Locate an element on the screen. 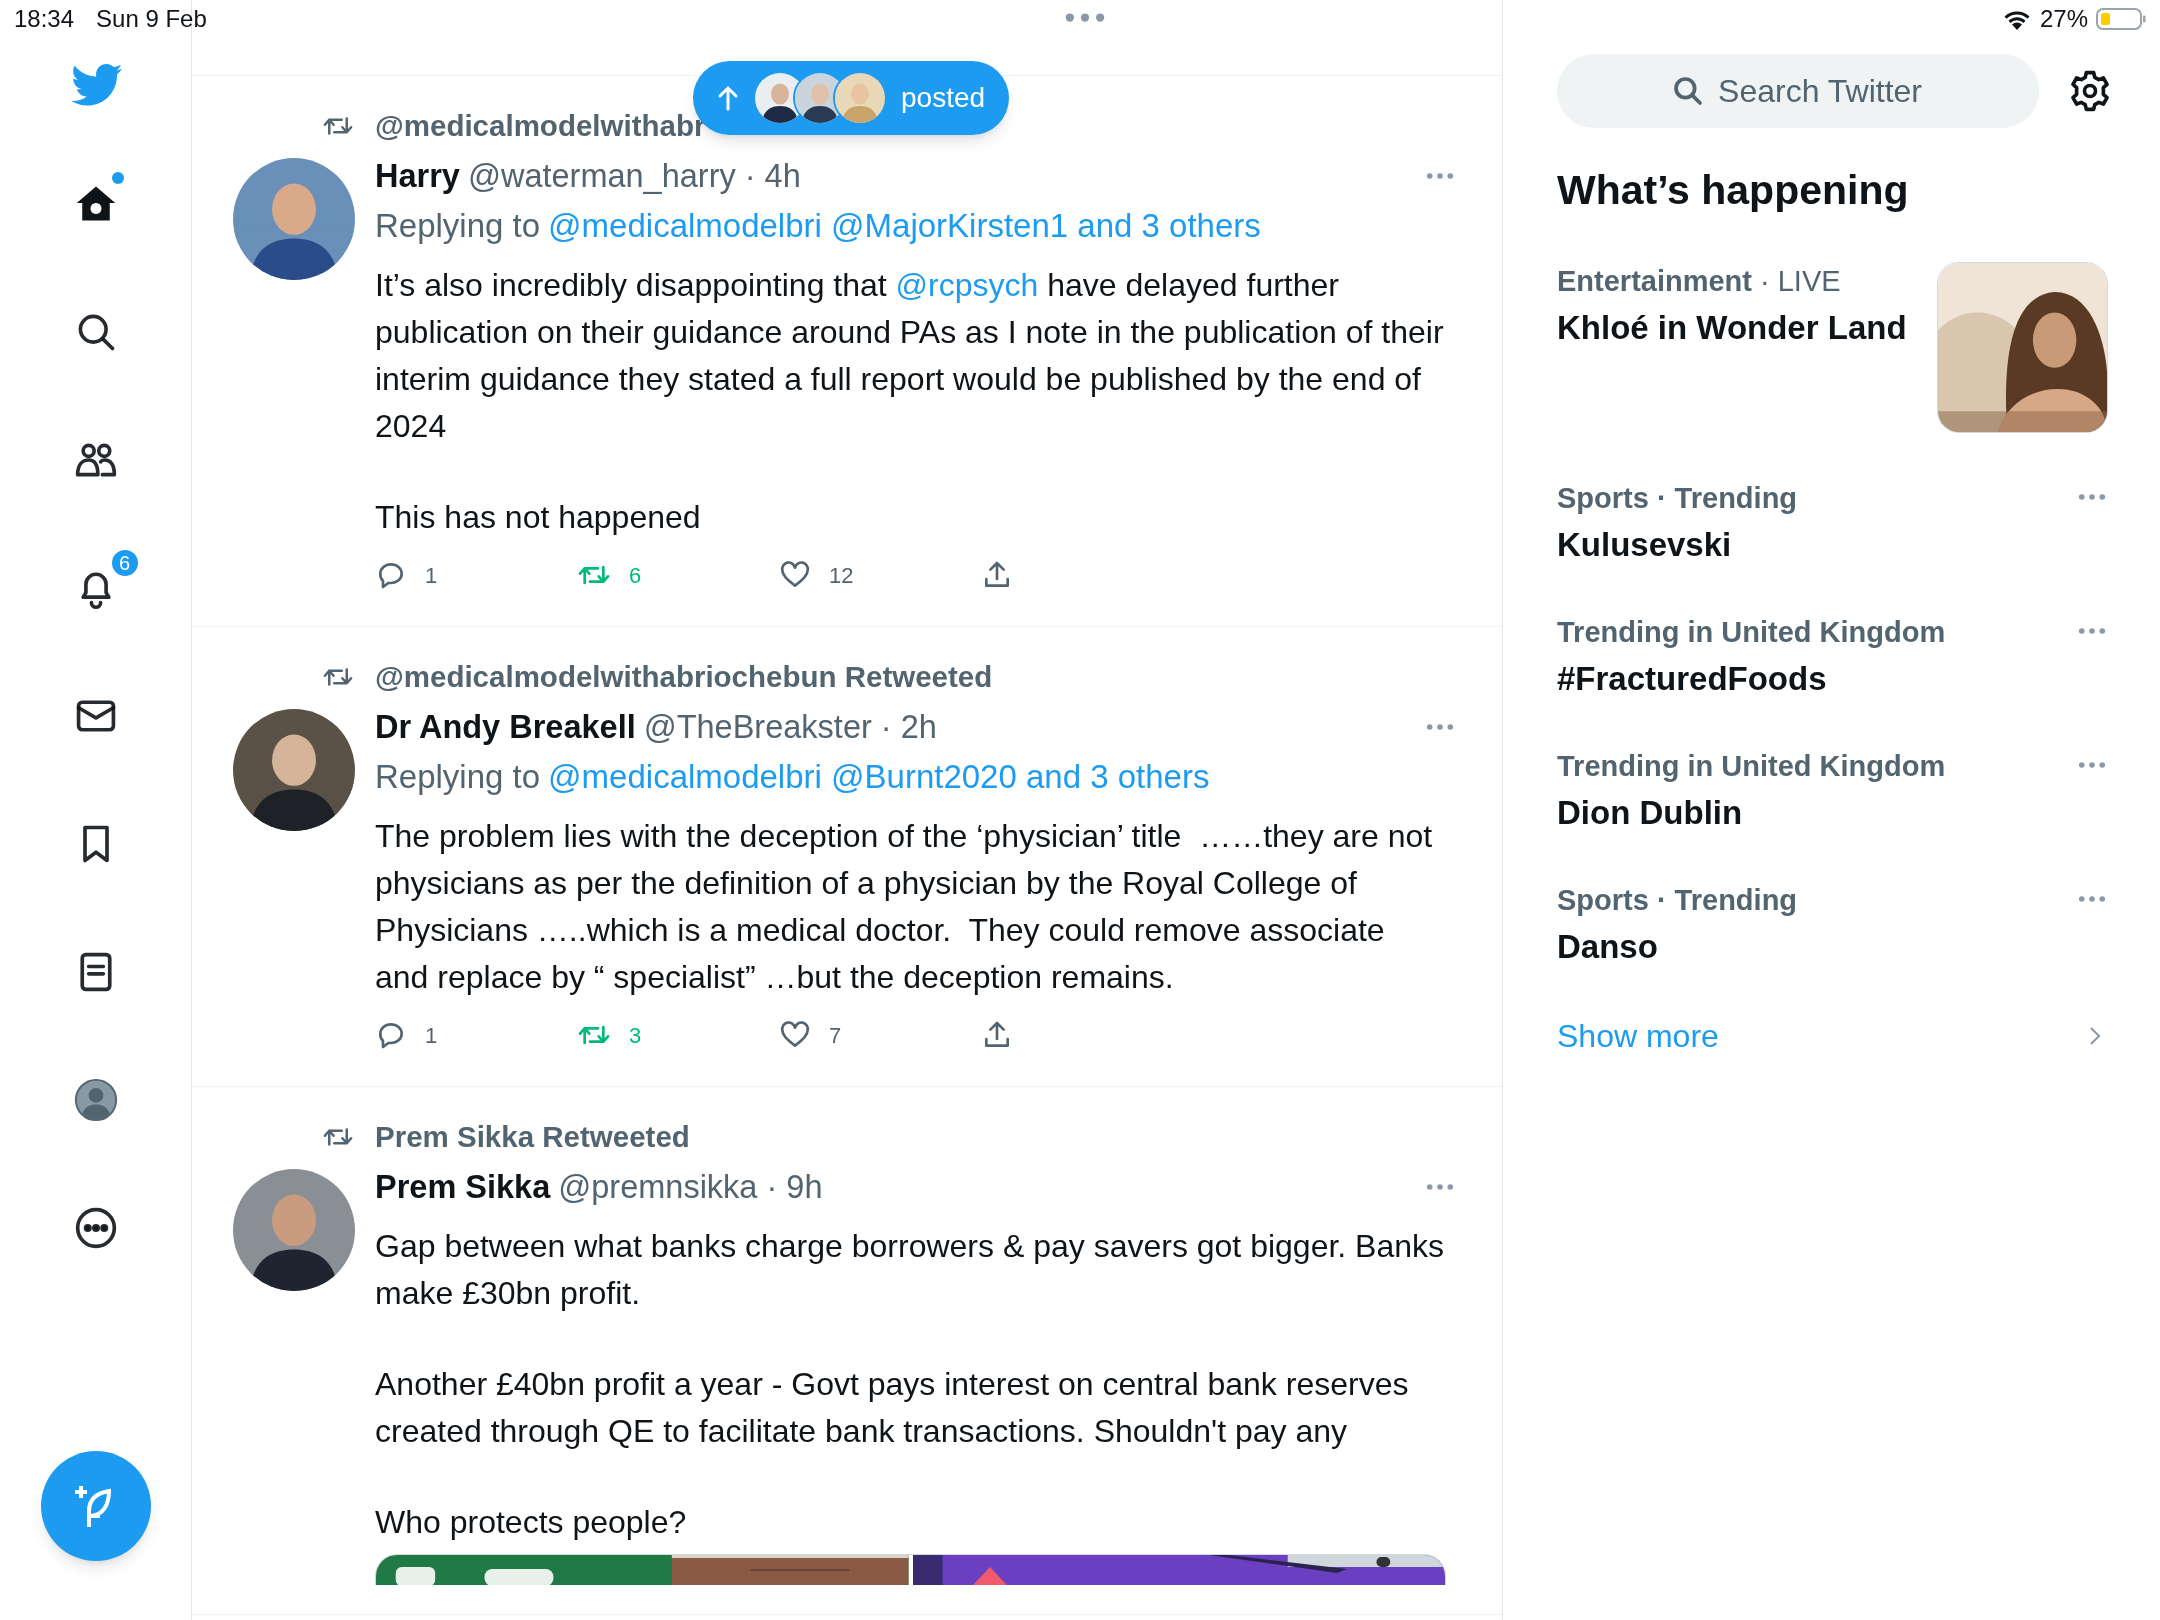 This screenshot has width=2160, height=1620. tweet-text: The problem lies with the deception of the ‘physician’ title ……they are not physicians as per the definition of a physician by the Royal College of Physicians …..which is a medical doctor. They could remove associate and replace by “ specialist” …but the deception remains. is located at coordinates (904, 907).